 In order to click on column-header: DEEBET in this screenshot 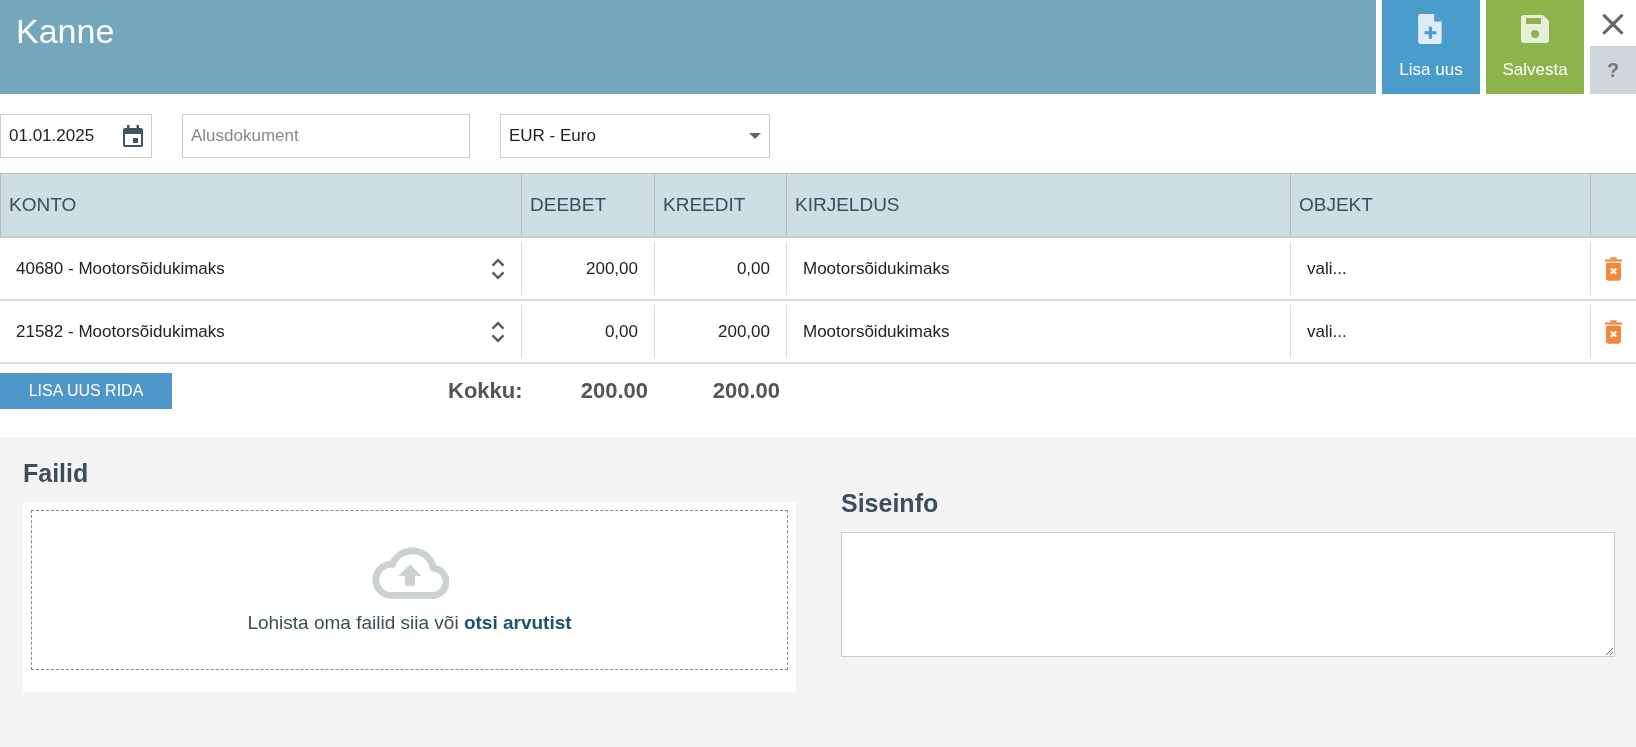, I will do `click(588, 205)`.